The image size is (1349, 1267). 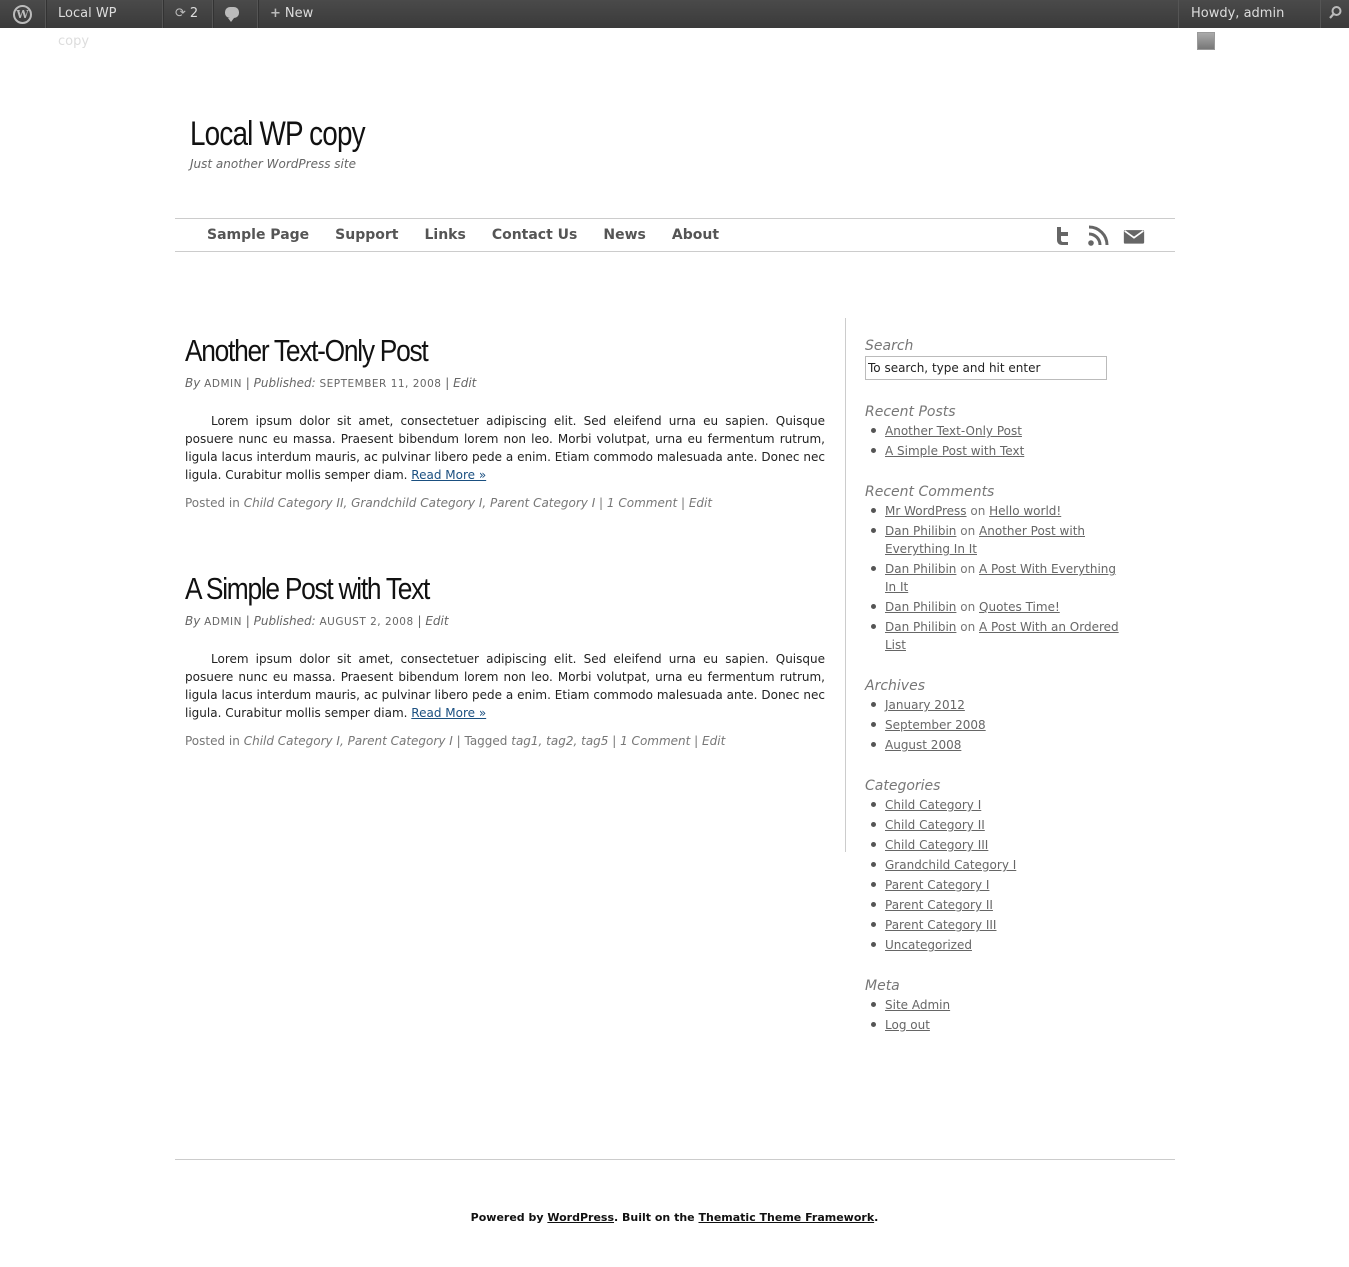 I want to click on plus-icon: +, so click(x=275, y=13).